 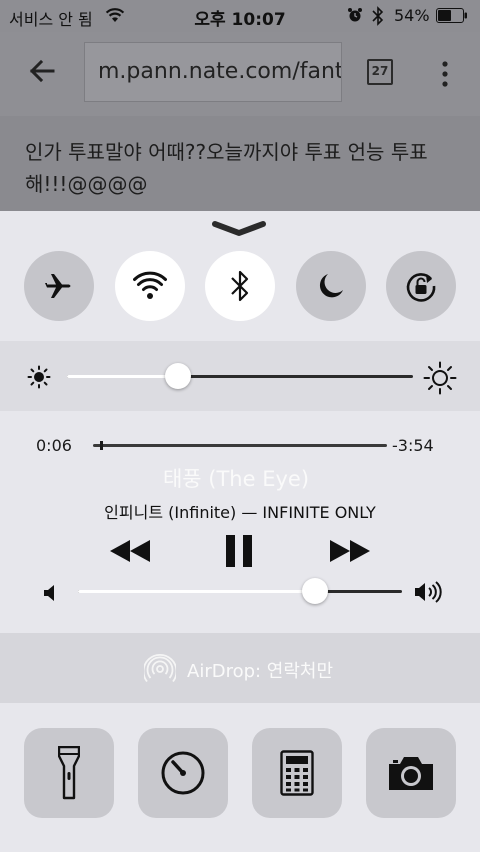 I want to click on do-not-disturb-toggle, so click(x=331, y=286).